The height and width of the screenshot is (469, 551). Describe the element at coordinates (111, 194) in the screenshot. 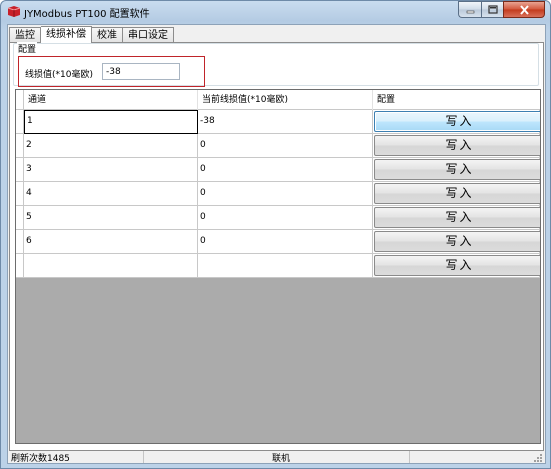

I see `channel-cell: 4` at that location.